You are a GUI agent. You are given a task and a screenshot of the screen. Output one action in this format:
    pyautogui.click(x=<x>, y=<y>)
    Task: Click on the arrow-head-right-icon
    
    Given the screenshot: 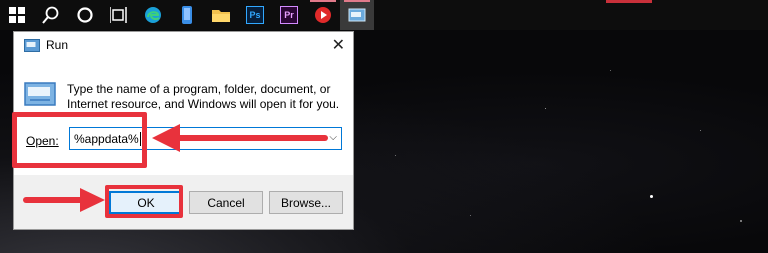 What is the action you would take?
    pyautogui.click(x=92, y=200)
    